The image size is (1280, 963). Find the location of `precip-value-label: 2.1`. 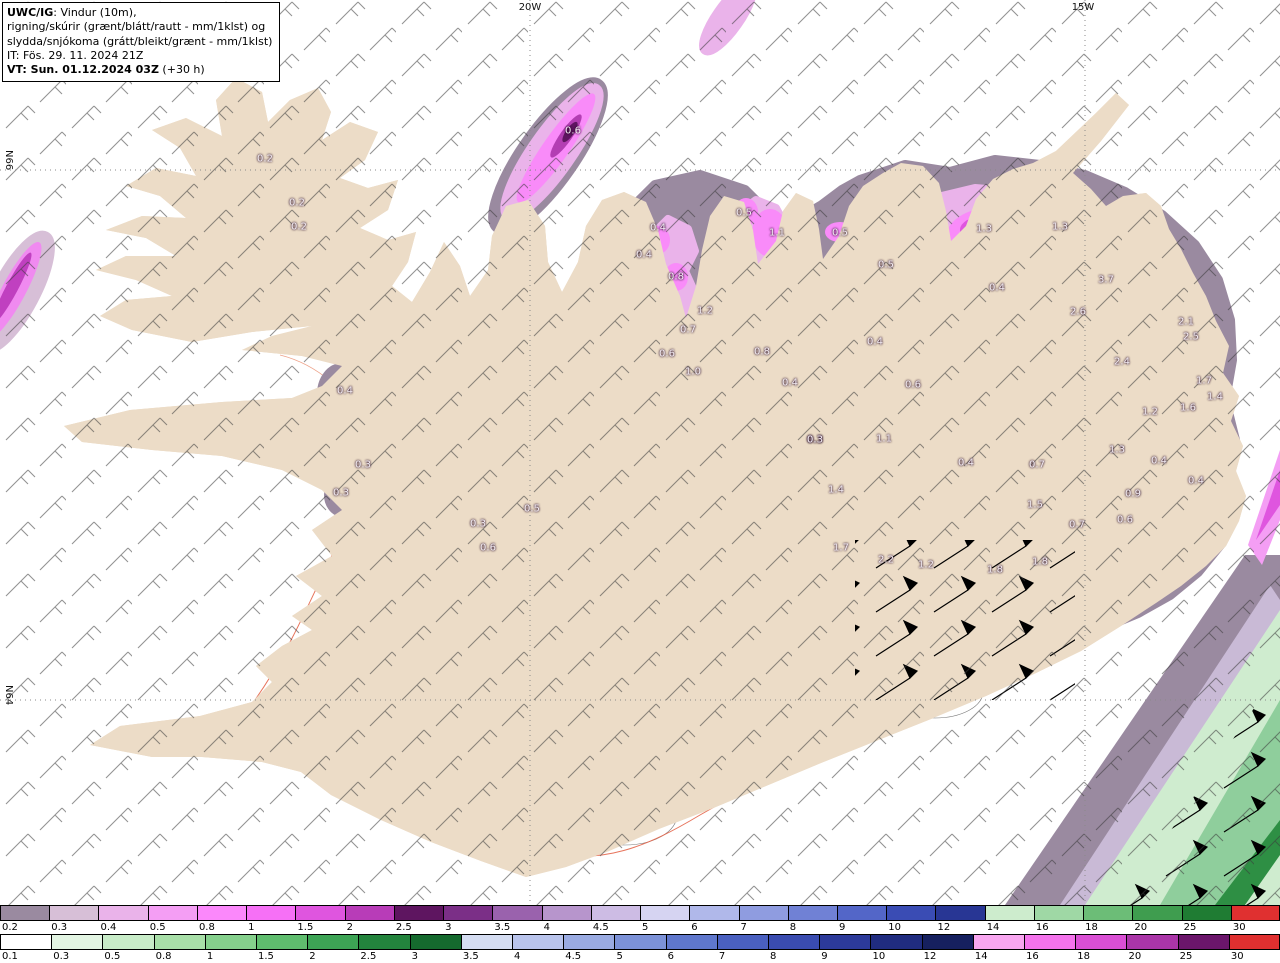

precip-value-label: 2.1 is located at coordinates (1186, 322).